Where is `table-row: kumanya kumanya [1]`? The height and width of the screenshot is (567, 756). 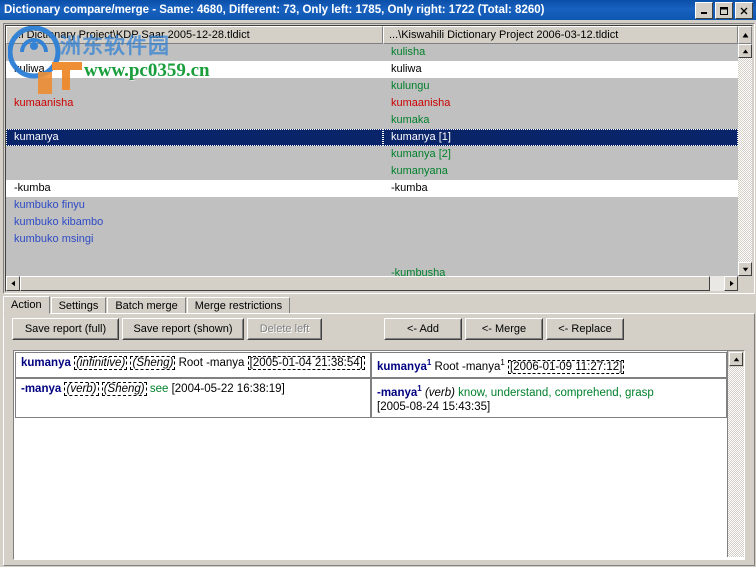 table-row: kumanya kumanya [1] is located at coordinates (372, 137).